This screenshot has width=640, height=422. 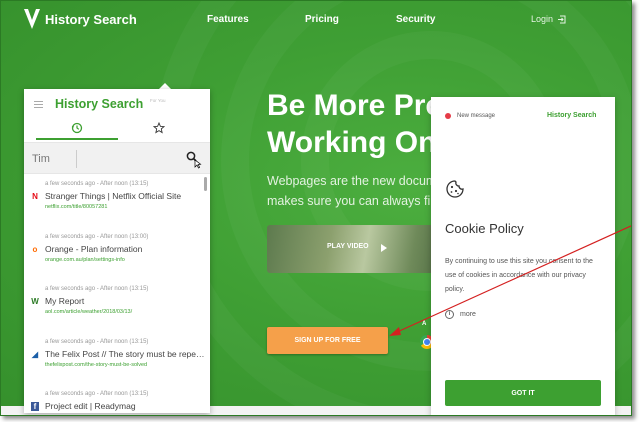 I want to click on annotation-arrow, so click(x=510, y=280).